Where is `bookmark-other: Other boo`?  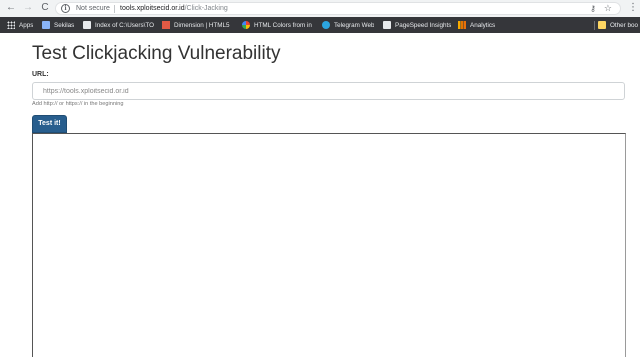
bookmark-other: Other boo is located at coordinates (619, 25).